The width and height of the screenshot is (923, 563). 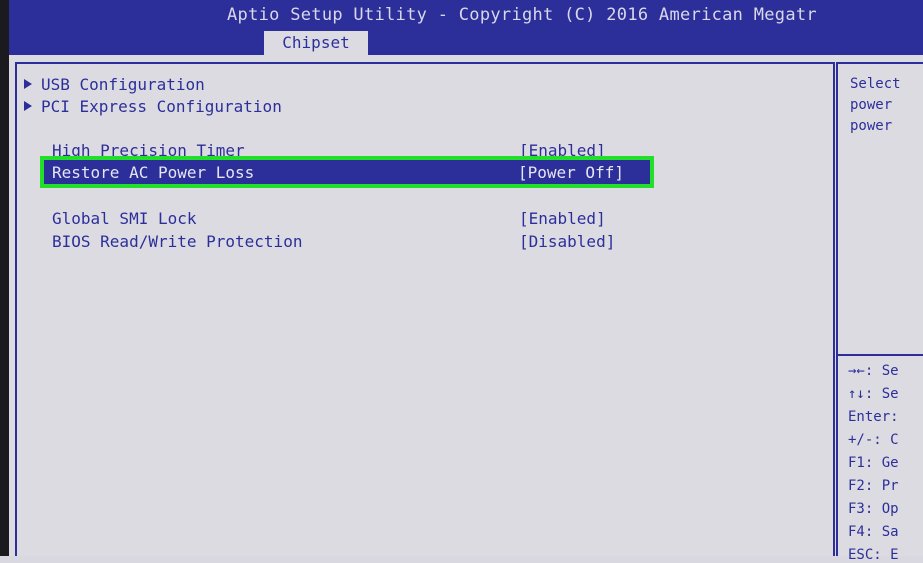 What do you see at coordinates (873, 509) in the screenshot?
I see `key-hint-f3: F3: Op` at bounding box center [873, 509].